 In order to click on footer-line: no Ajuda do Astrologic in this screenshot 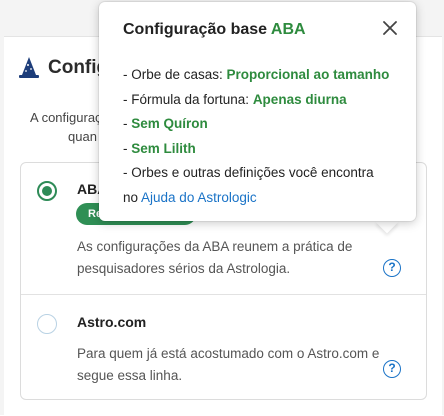, I will do `click(263, 198)`.